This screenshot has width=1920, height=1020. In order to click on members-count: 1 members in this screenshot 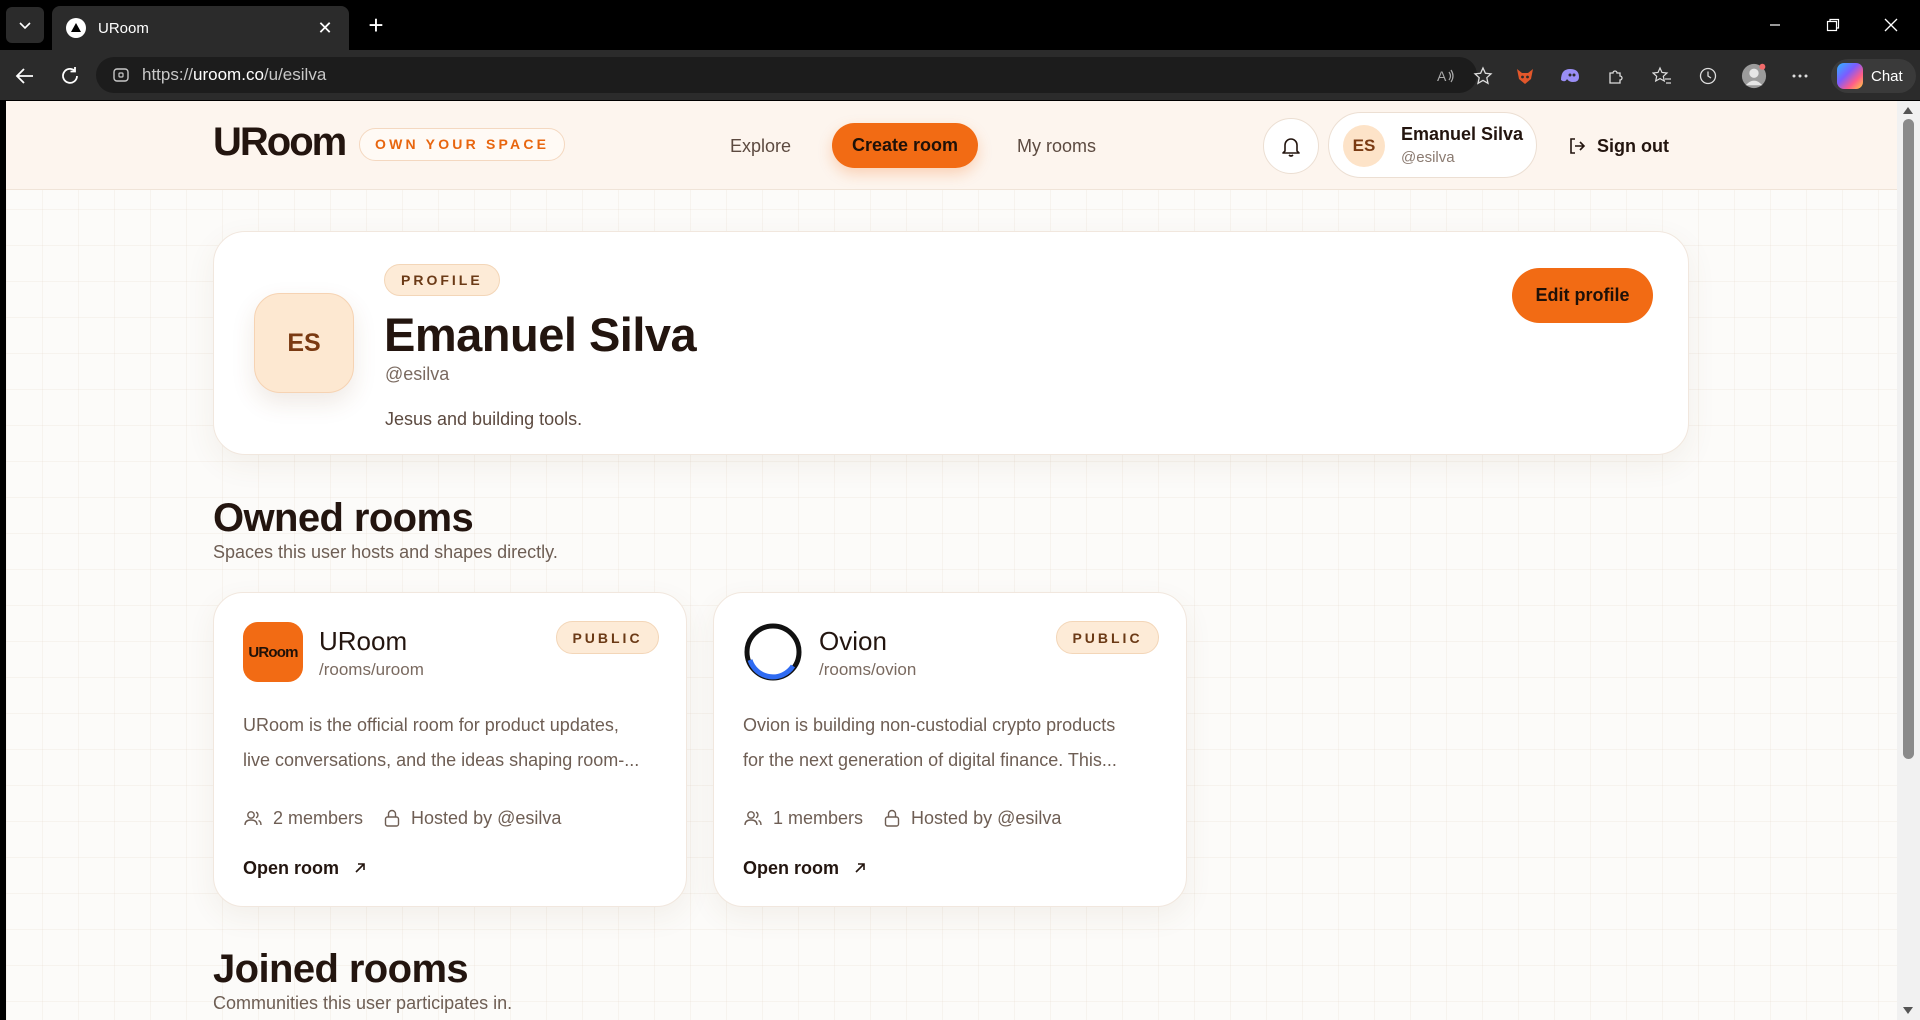, I will do `click(818, 817)`.